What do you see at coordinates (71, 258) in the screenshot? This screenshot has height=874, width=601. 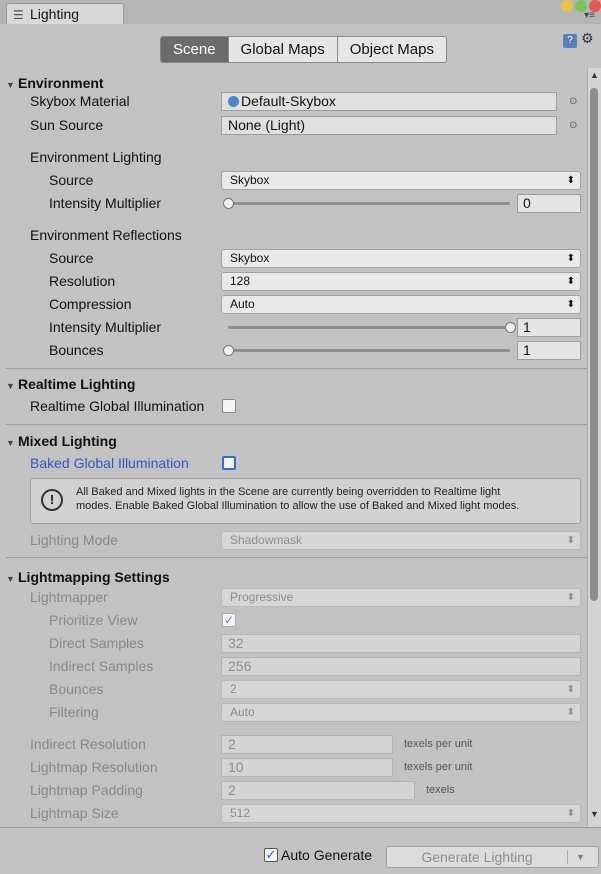 I see `env-reflections-source-label: Source` at bounding box center [71, 258].